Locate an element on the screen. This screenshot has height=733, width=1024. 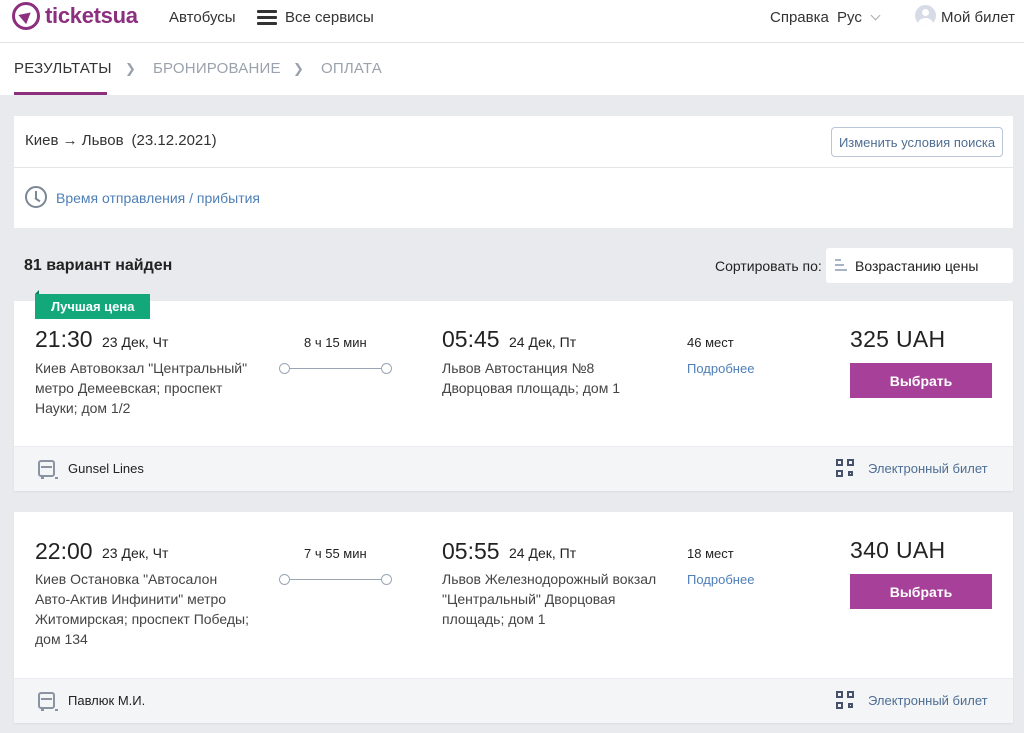
address-line: метро Демеевская; проспект is located at coordinates (129, 388).